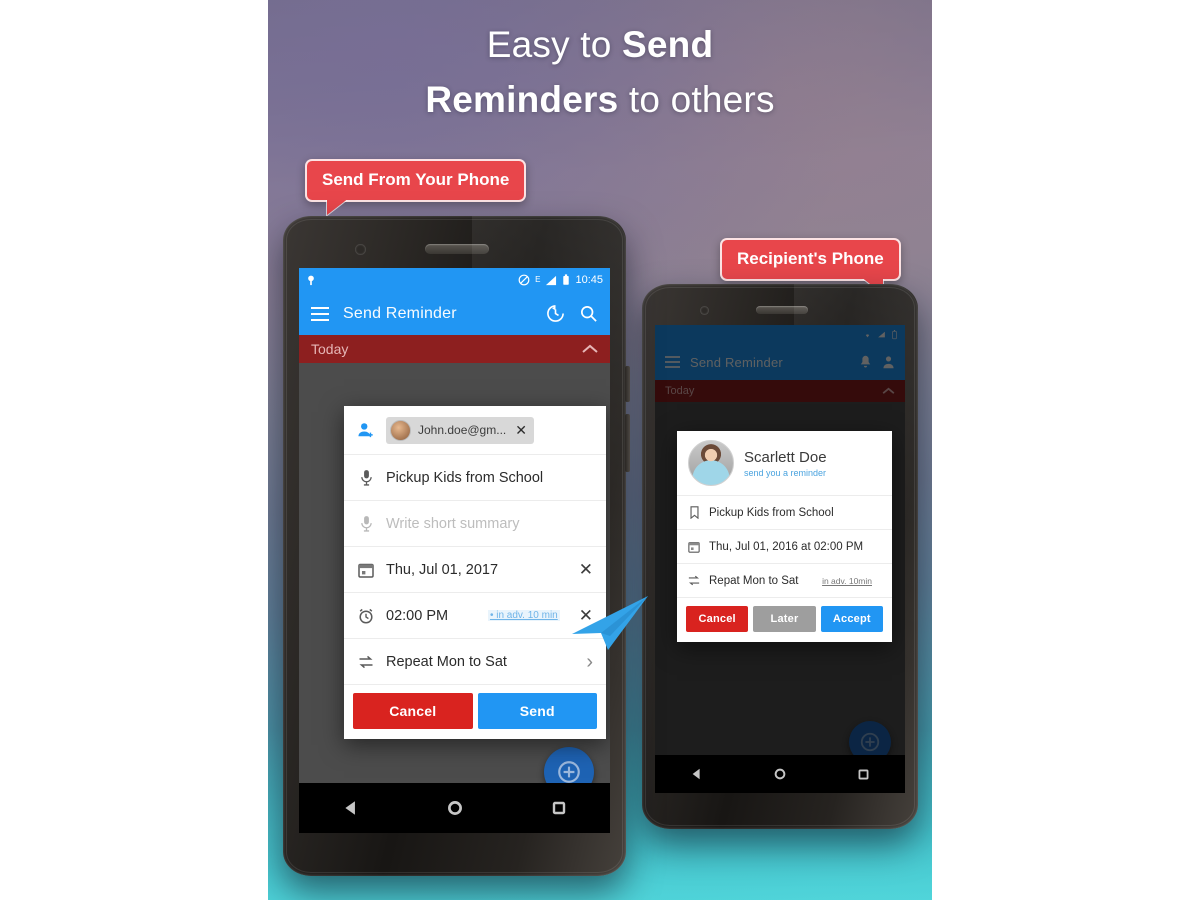  I want to click on callout-recipients-phone: Recipient's Phone, so click(810, 266).